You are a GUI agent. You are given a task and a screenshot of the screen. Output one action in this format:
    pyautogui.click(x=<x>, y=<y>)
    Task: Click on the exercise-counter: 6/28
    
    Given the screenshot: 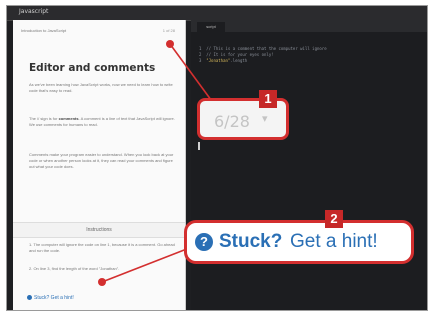 What is the action you would take?
    pyautogui.click(x=232, y=121)
    